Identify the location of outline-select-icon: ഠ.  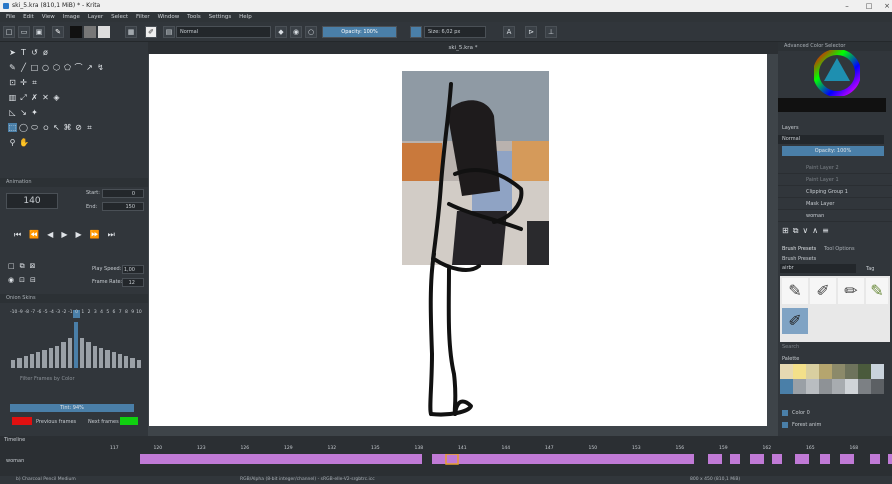
(45, 127).